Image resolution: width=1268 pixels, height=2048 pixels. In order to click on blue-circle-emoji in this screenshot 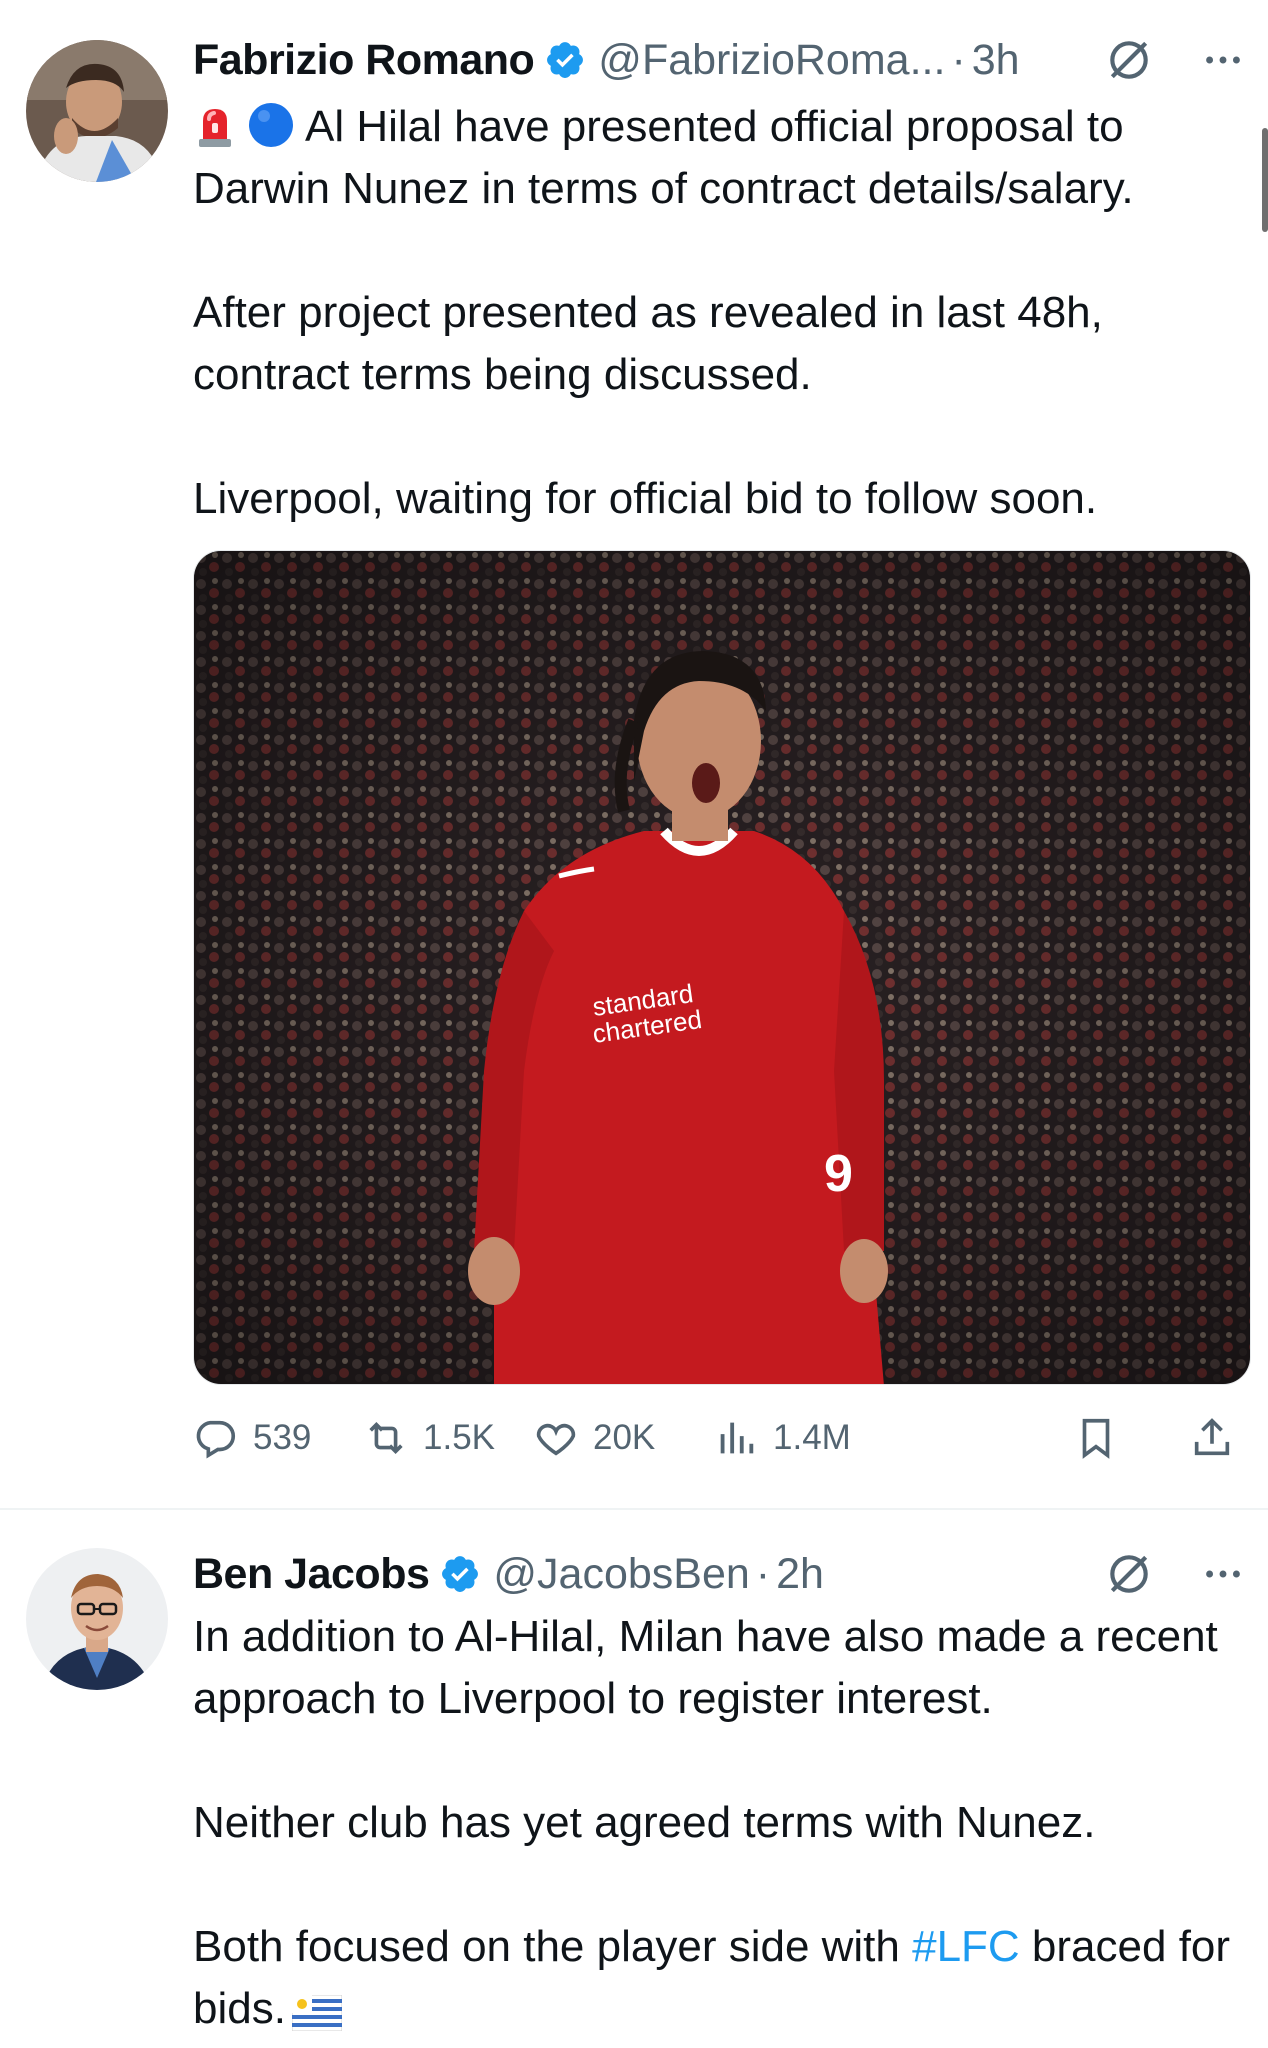, I will do `click(271, 125)`.